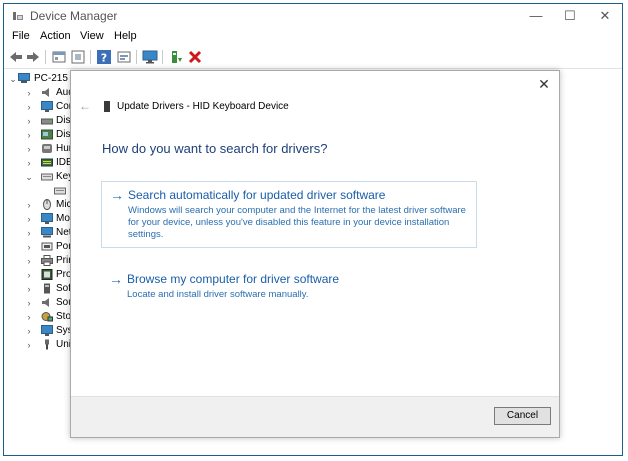 Image resolution: width=628 pixels, height=461 pixels. I want to click on tree-item: › Pro, so click(39, 275).